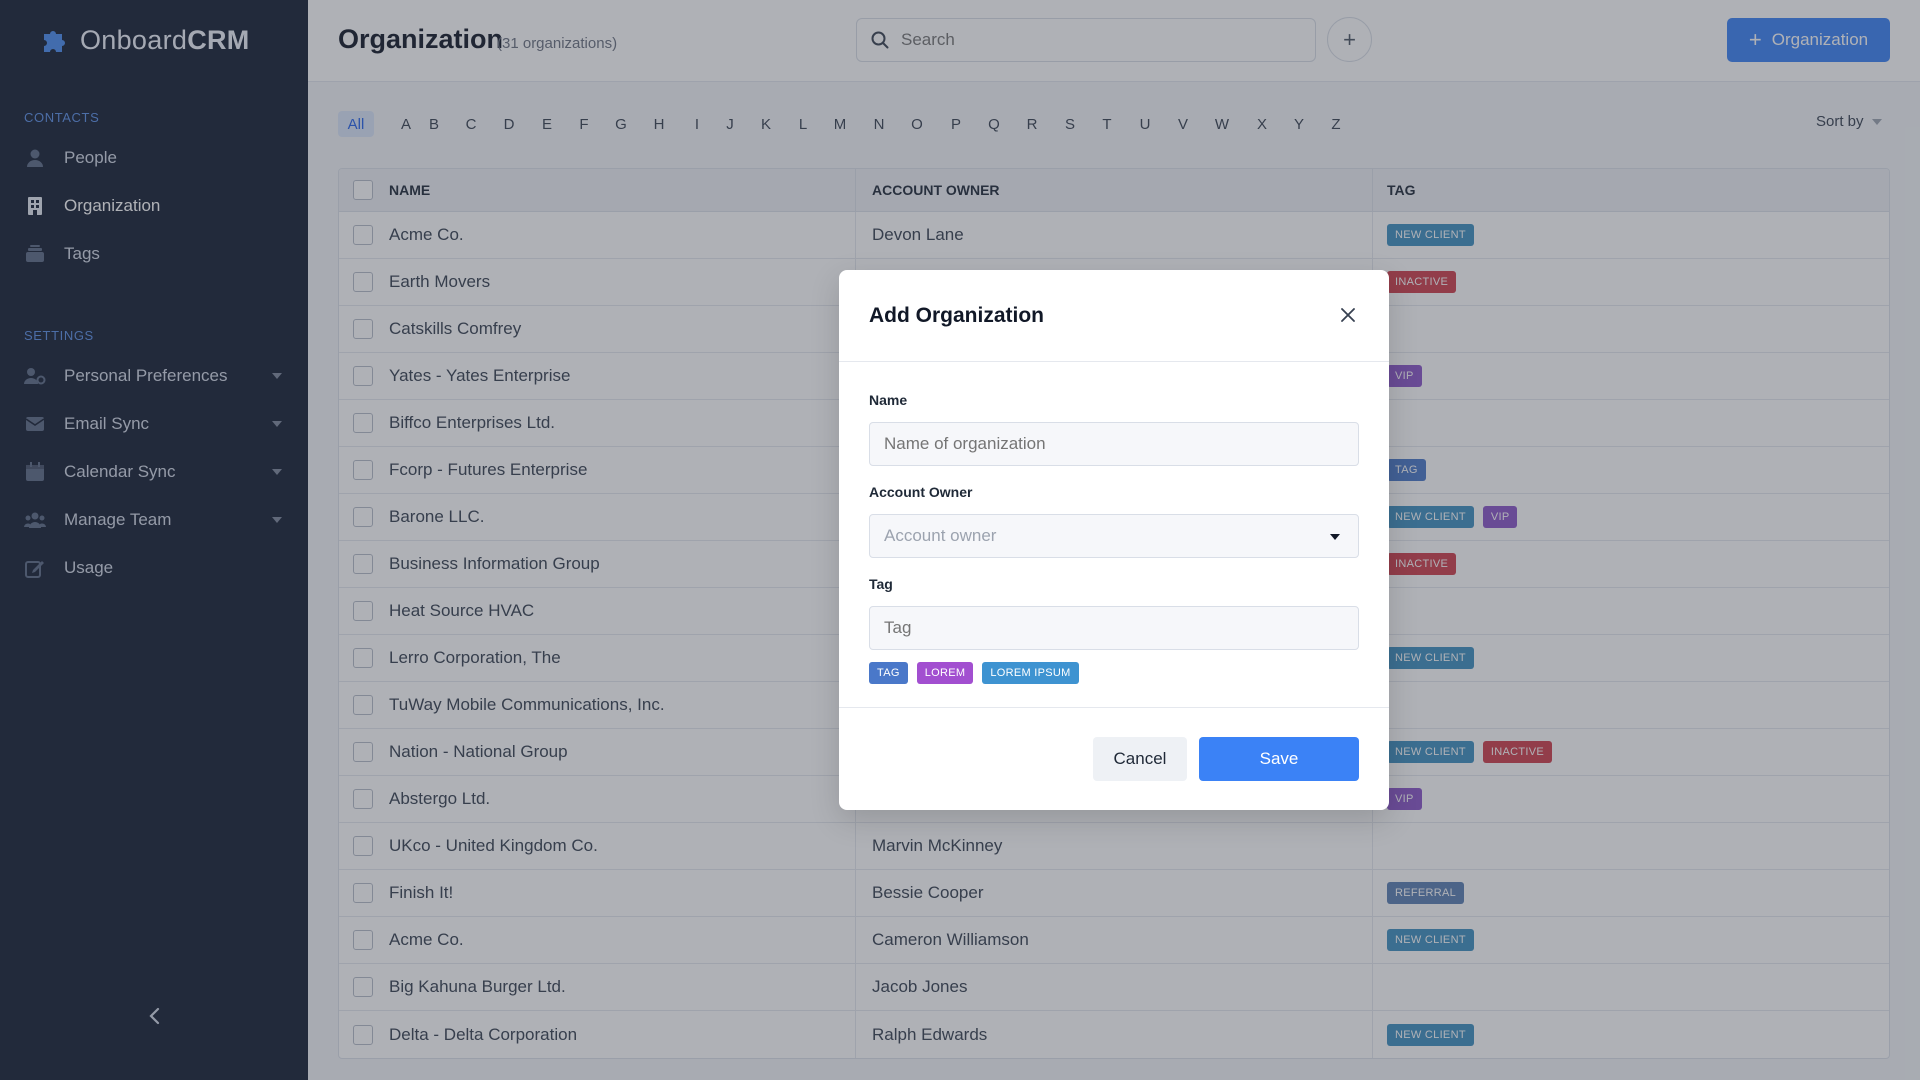 This screenshot has height=1080, width=1920. Describe the element at coordinates (945, 673) in the screenshot. I see `tag-option-lorem: LOREM` at that location.